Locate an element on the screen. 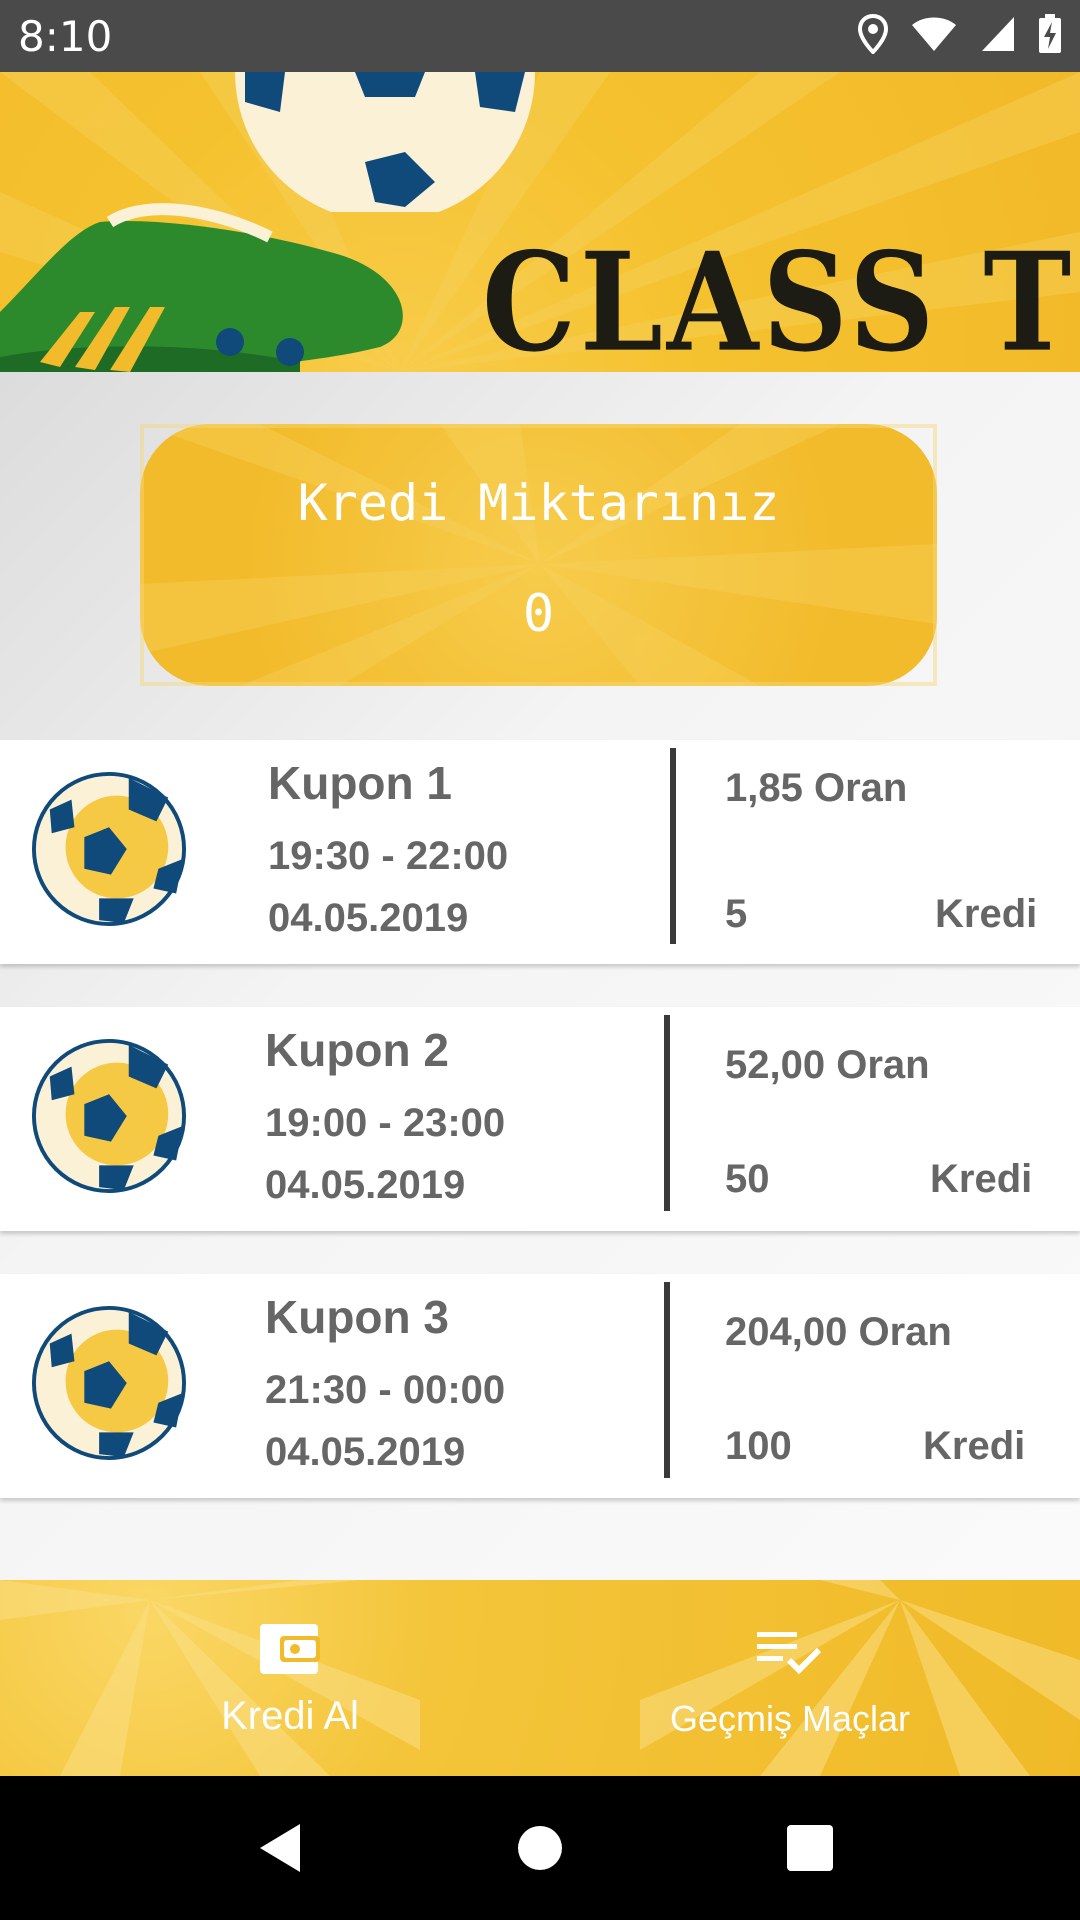 This screenshot has width=1080, height=1920. nav-item-gecmis-maclar: Geçmiş Maçlar is located at coordinates (790, 1678).